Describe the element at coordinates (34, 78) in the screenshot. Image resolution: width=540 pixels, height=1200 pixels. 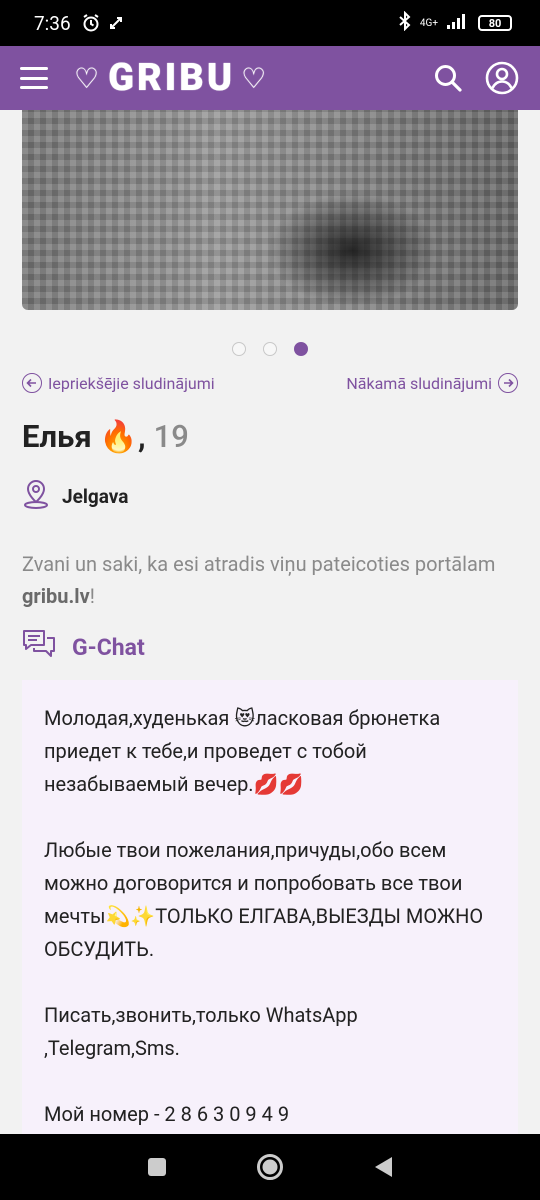
I see `menu-icon` at that location.